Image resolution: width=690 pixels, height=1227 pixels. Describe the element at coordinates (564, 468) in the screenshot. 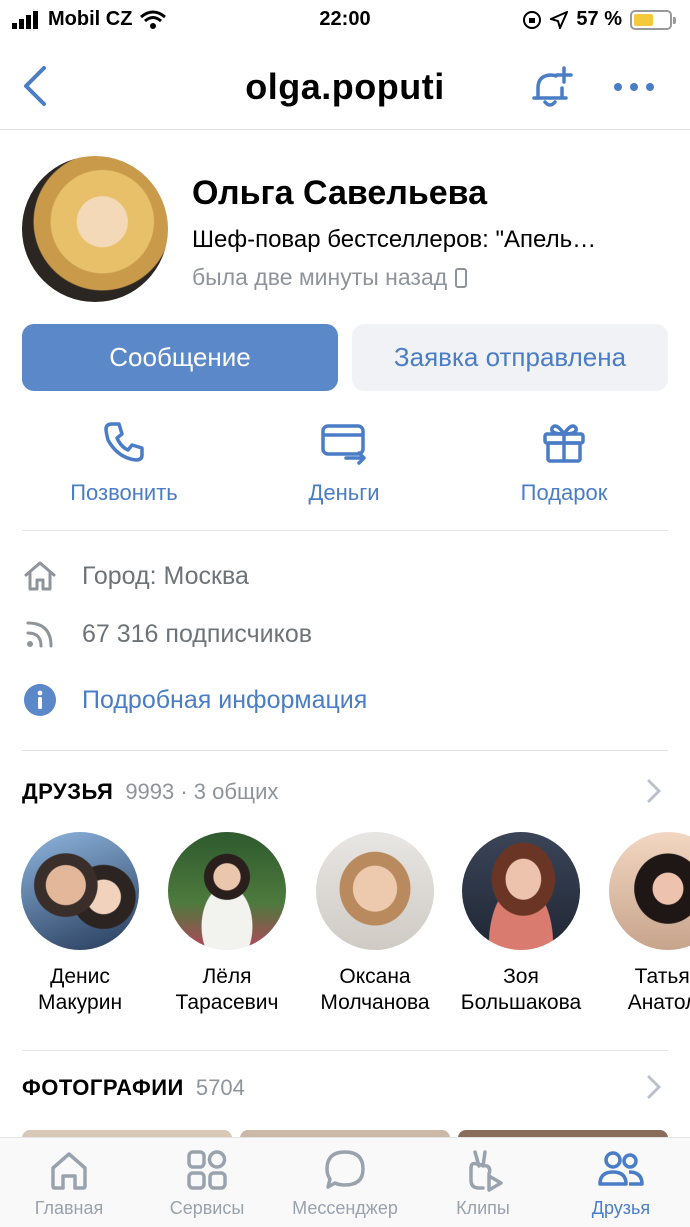

I see `gift-action: Подарок` at that location.